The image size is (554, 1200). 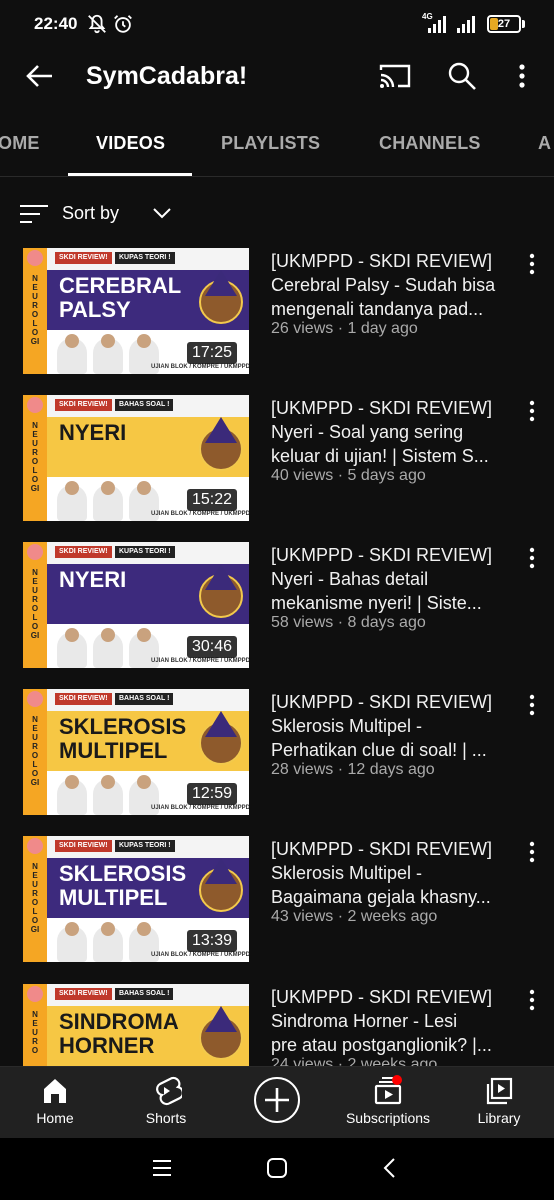 What do you see at coordinates (55, 1103) in the screenshot?
I see `nav-home: Home` at bounding box center [55, 1103].